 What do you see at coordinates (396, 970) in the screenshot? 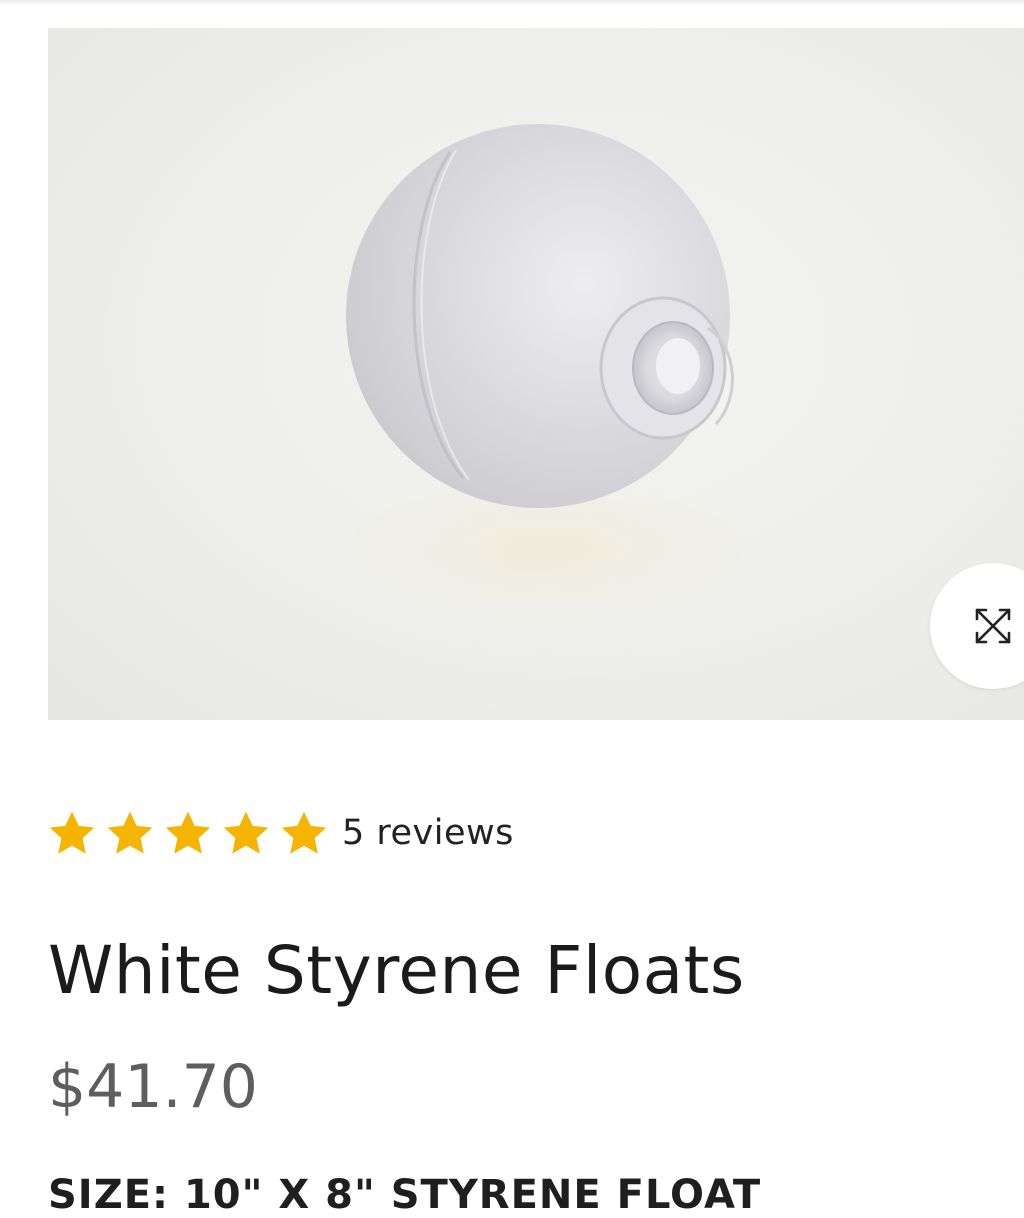
I see `product-title: White Styrene Floats` at bounding box center [396, 970].